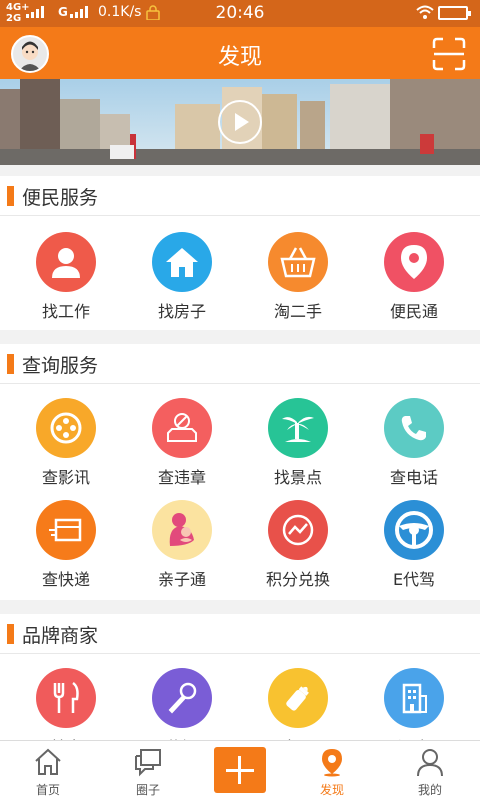 The image size is (480, 800). What do you see at coordinates (239, 57) in the screenshot?
I see `page-title: 发现` at bounding box center [239, 57].